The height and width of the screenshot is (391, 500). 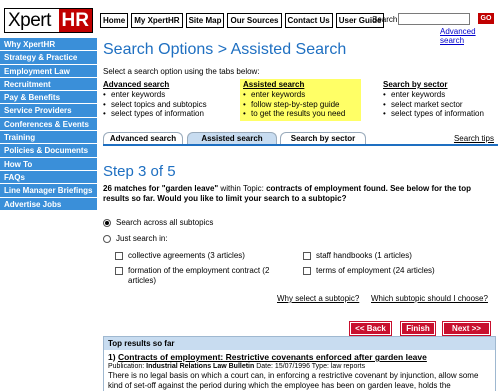 What do you see at coordinates (155, 105) in the screenshot?
I see `option-bullet: select topics and subtopics` at bounding box center [155, 105].